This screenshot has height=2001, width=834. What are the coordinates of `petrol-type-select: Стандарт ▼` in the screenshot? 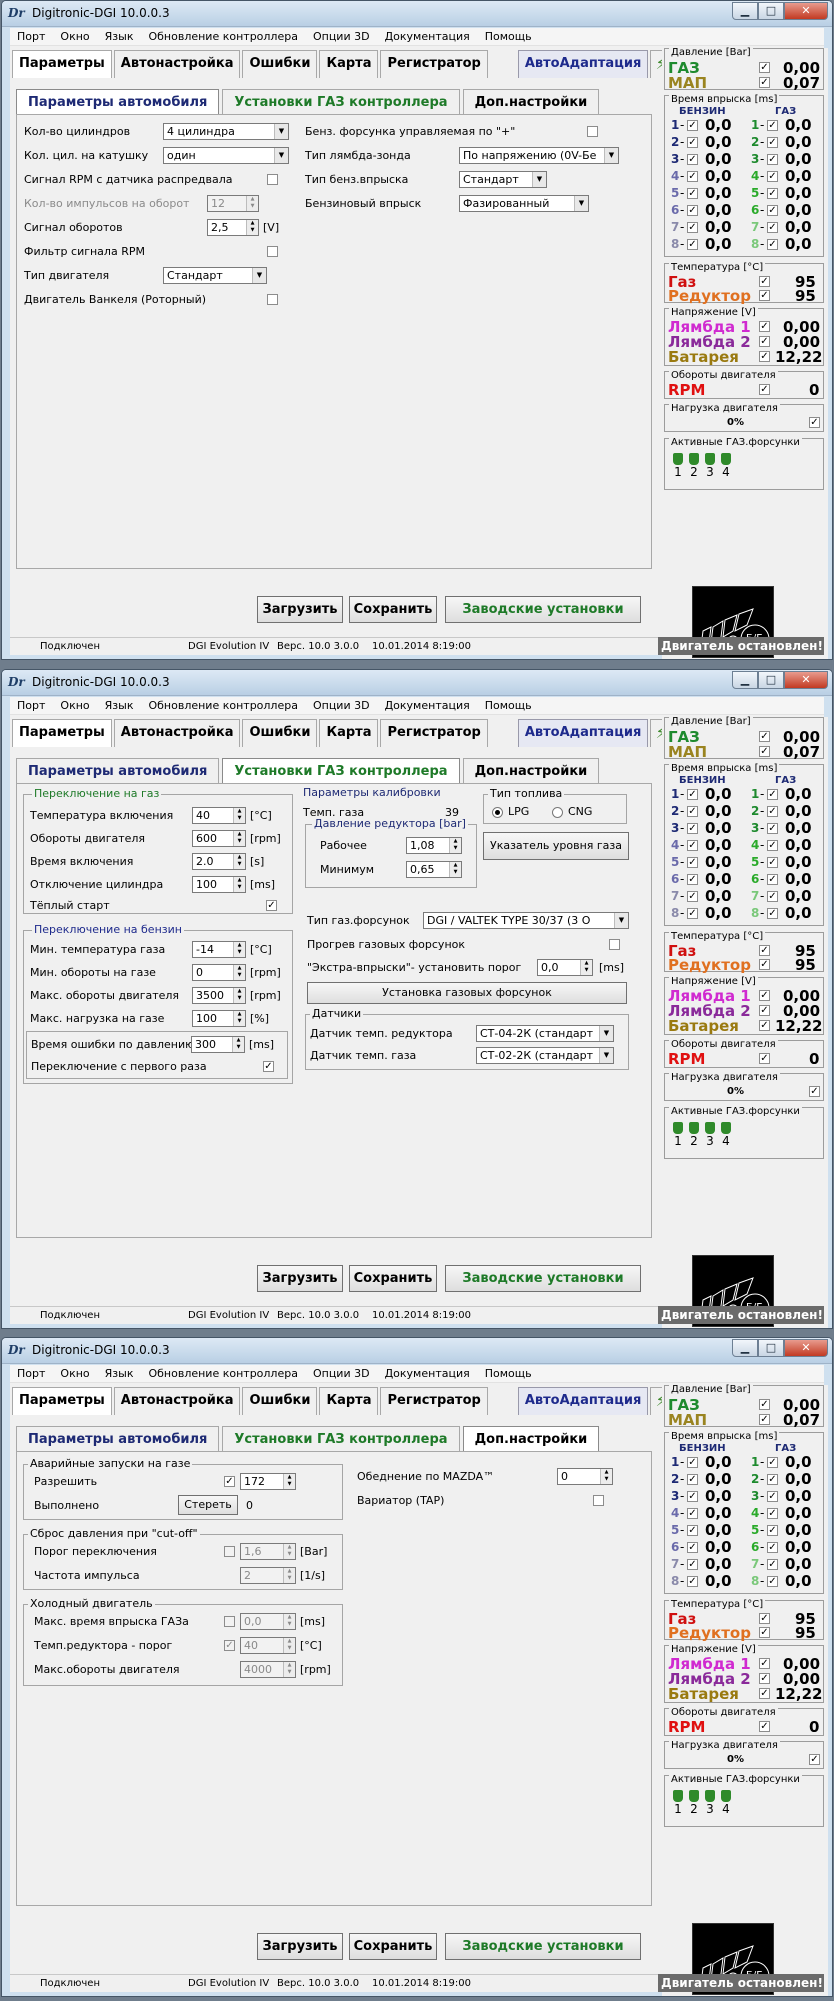 It's located at (503, 179).